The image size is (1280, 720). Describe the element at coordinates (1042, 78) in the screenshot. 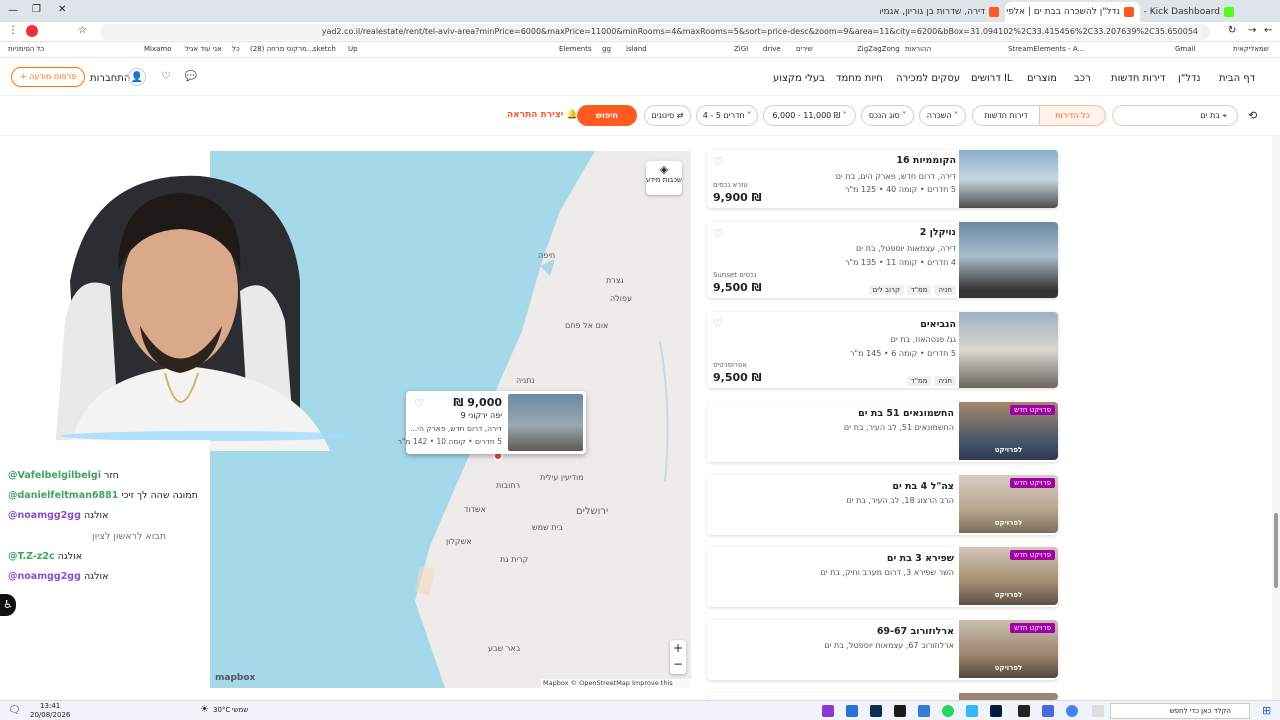

I see `nav-products: מוצרים` at that location.